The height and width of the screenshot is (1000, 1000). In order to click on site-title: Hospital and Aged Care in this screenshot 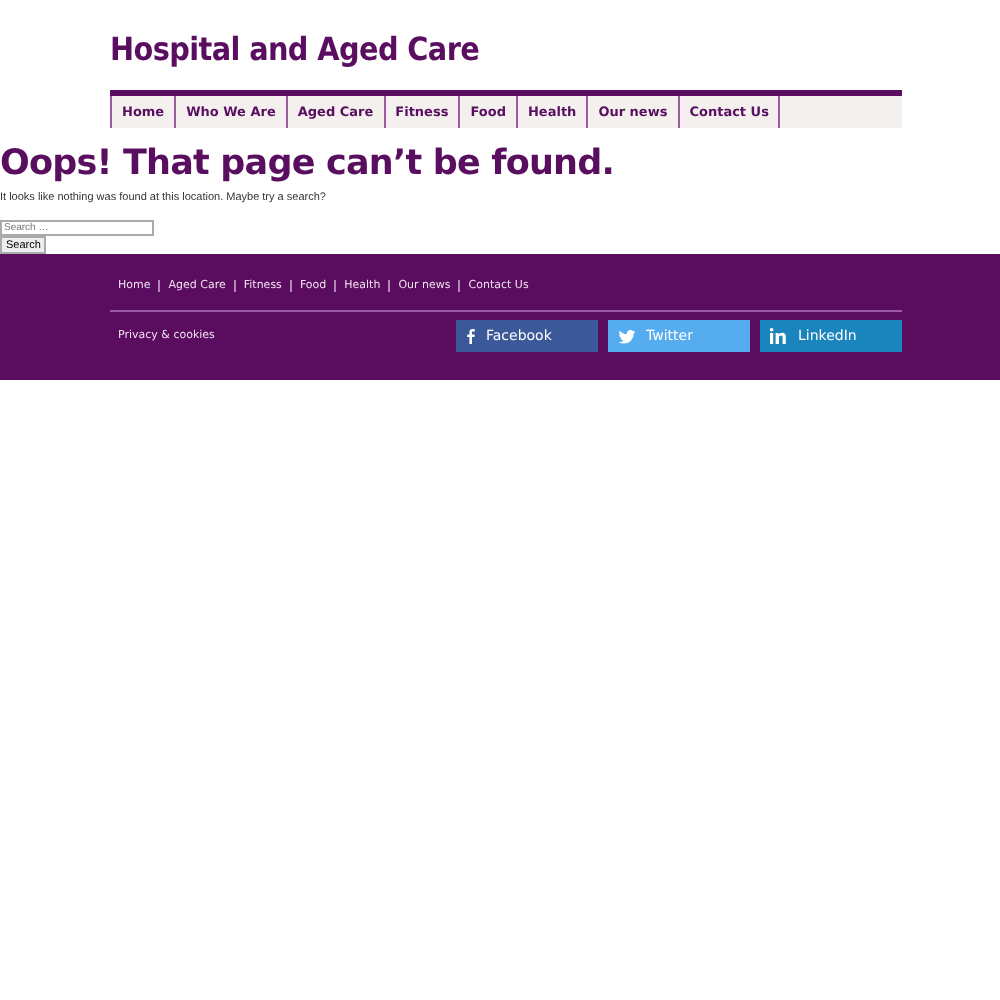, I will do `click(506, 45)`.